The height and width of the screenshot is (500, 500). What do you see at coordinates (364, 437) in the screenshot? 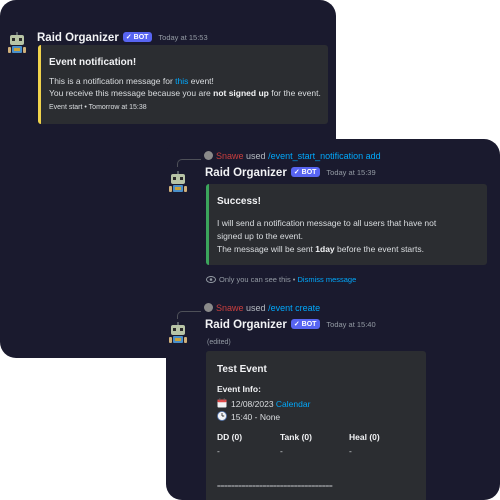
I see `heal-field-name: Heal (0)` at bounding box center [364, 437].